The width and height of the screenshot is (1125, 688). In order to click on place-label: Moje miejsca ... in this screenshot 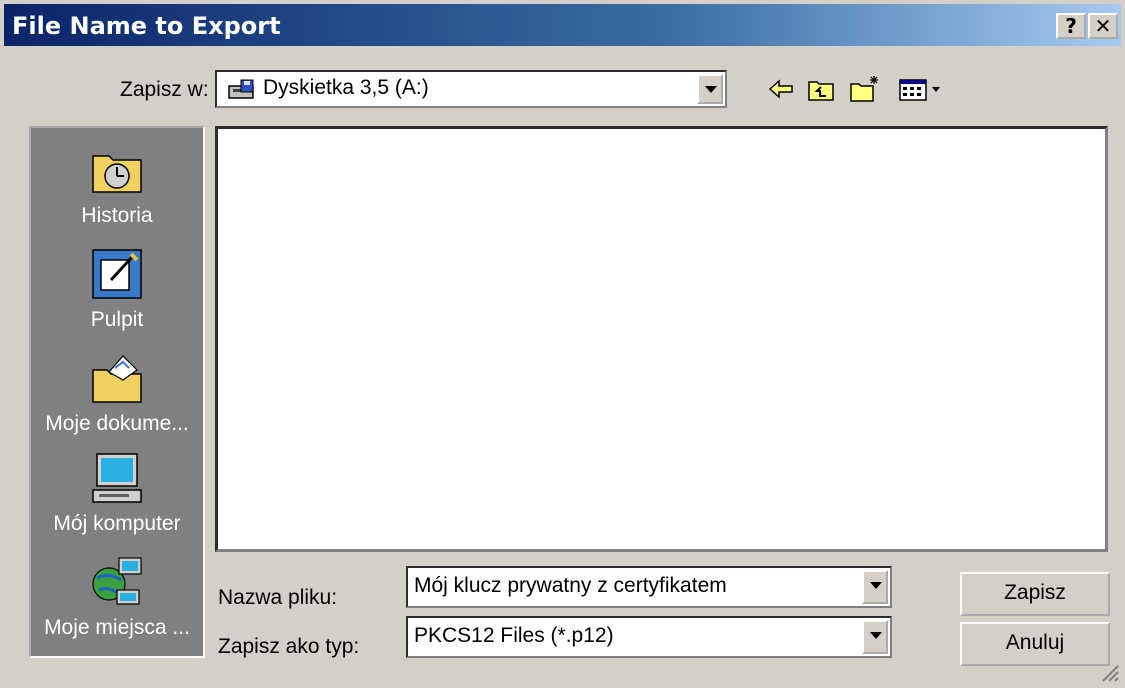, I will do `click(117, 627)`.